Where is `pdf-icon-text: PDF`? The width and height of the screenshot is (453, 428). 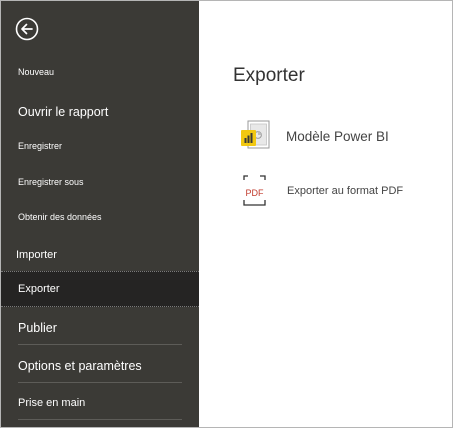
pdf-icon-text: PDF is located at coordinates (255, 193).